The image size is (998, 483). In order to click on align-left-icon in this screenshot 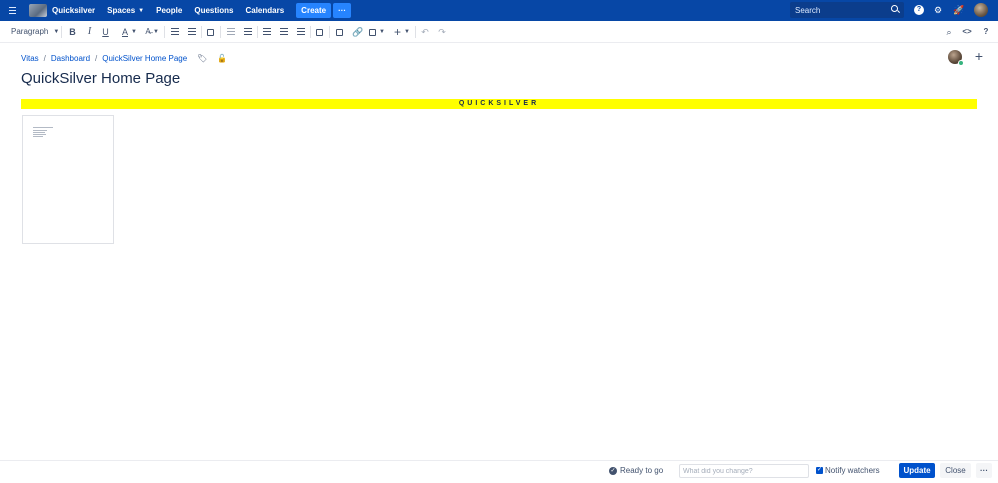, I will do `click(266, 32)`.